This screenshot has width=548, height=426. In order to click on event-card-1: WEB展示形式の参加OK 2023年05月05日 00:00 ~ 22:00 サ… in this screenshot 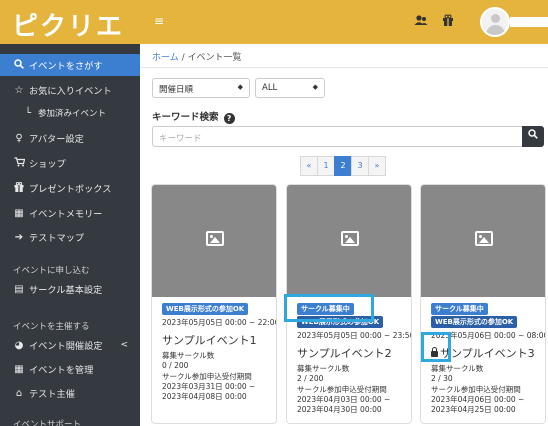, I will do `click(214, 304)`.